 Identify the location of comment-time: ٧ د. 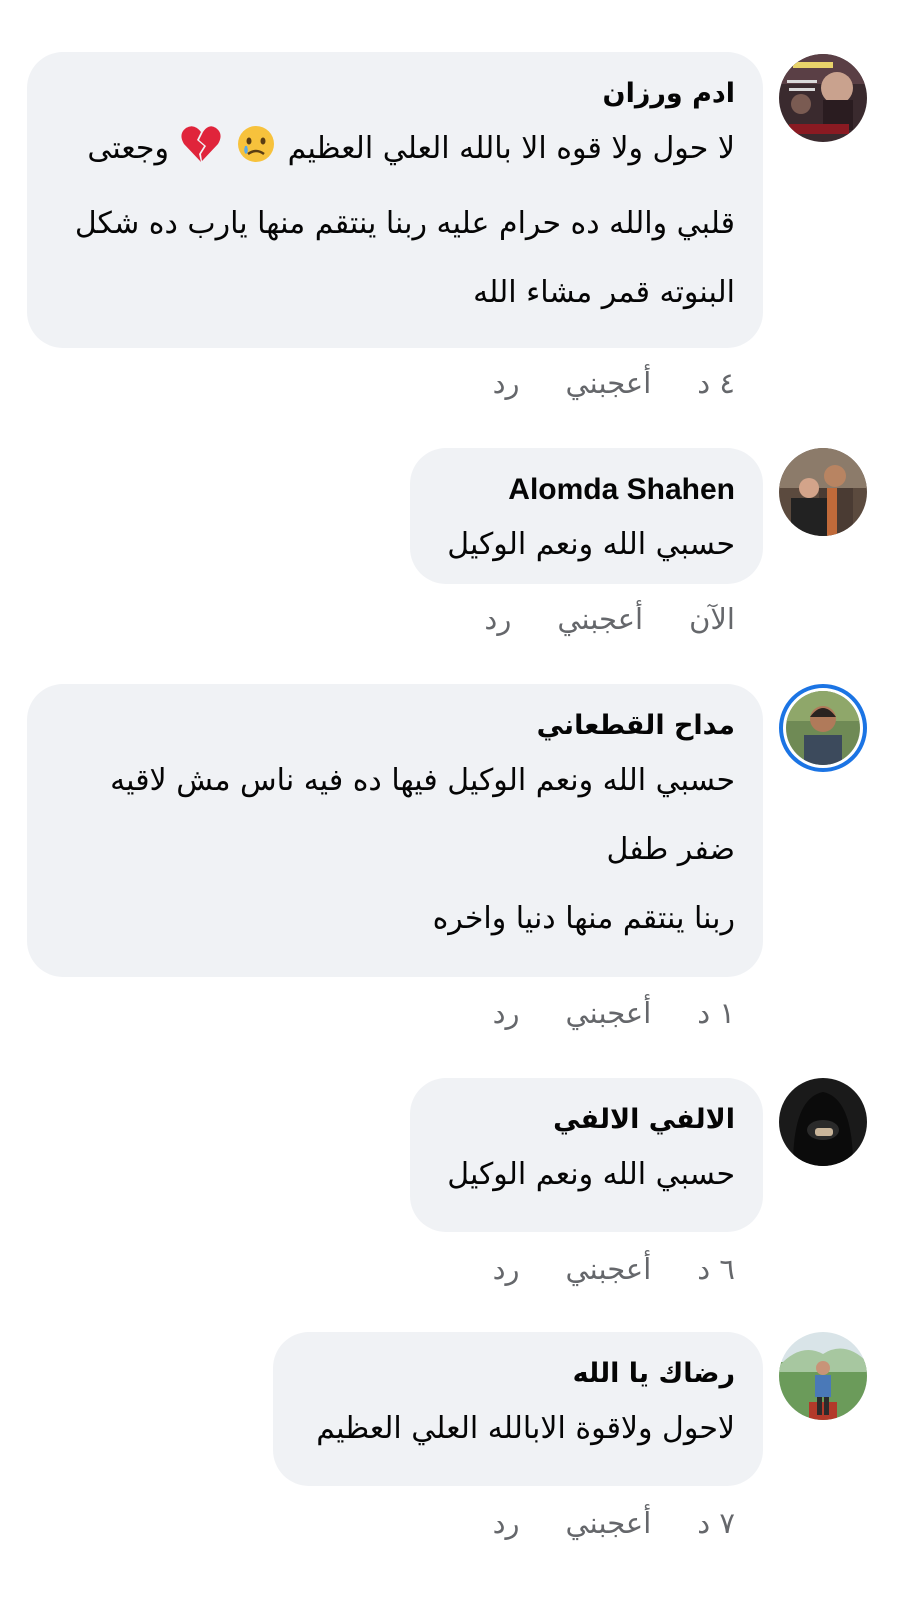
(716, 1523).